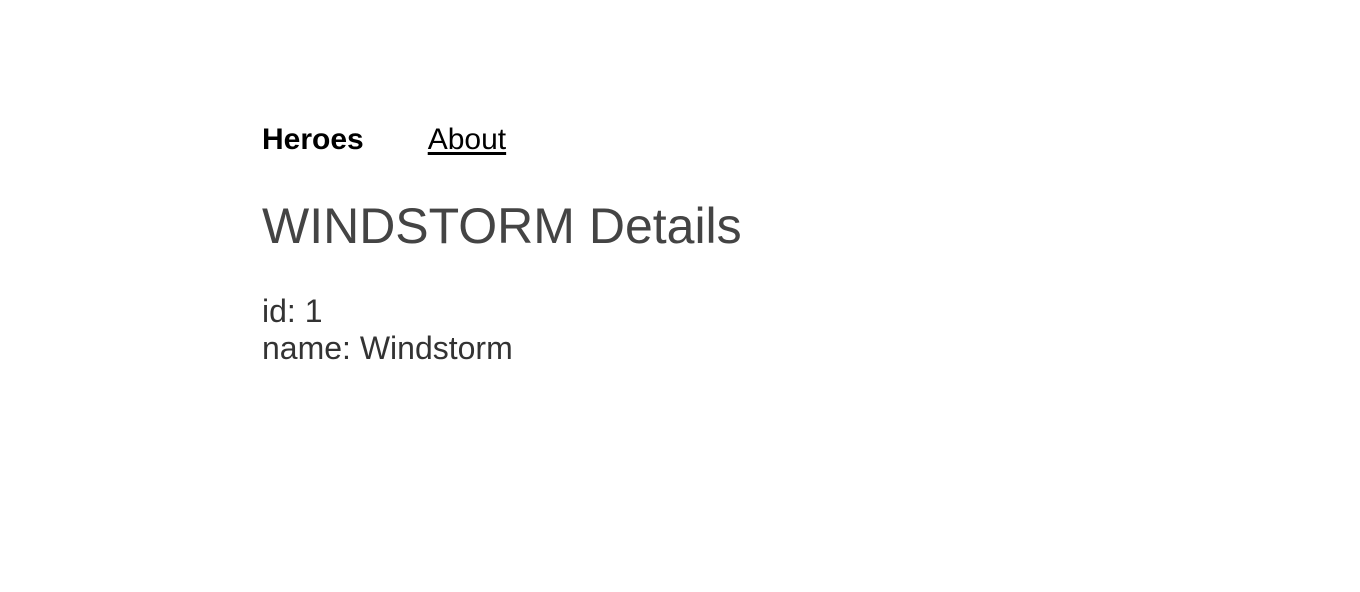 Image resolution: width=1360 pixels, height=592 pixels. What do you see at coordinates (436, 348) in the screenshot?
I see `hero-name-value: Windstorm` at bounding box center [436, 348].